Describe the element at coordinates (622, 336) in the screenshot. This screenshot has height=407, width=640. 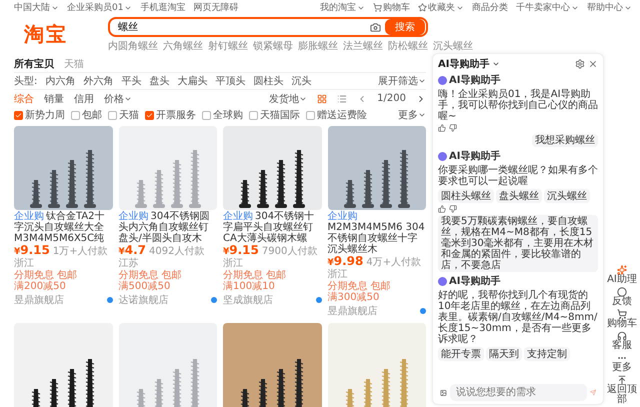
I see `headset-icon` at that location.